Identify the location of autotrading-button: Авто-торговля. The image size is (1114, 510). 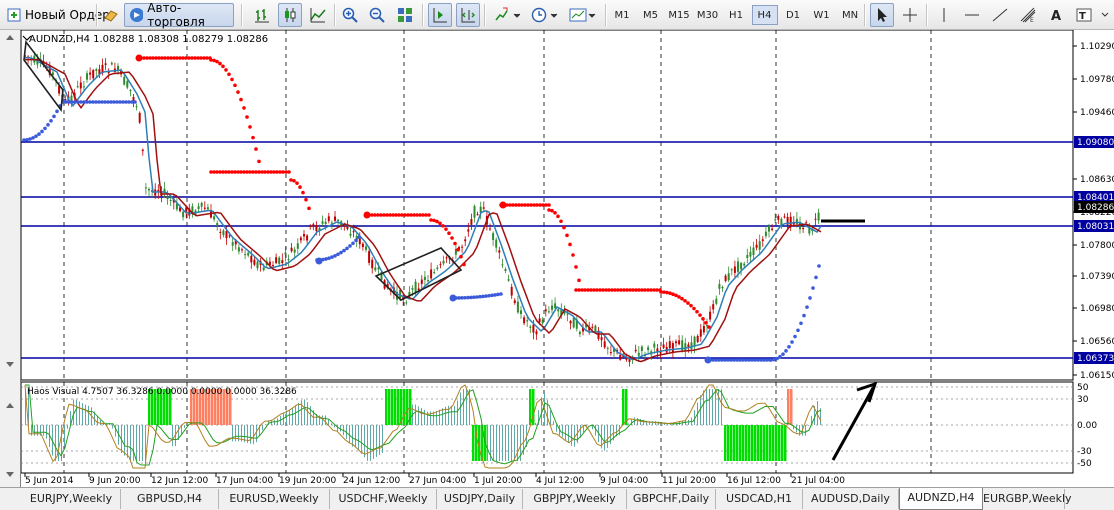
(179, 15).